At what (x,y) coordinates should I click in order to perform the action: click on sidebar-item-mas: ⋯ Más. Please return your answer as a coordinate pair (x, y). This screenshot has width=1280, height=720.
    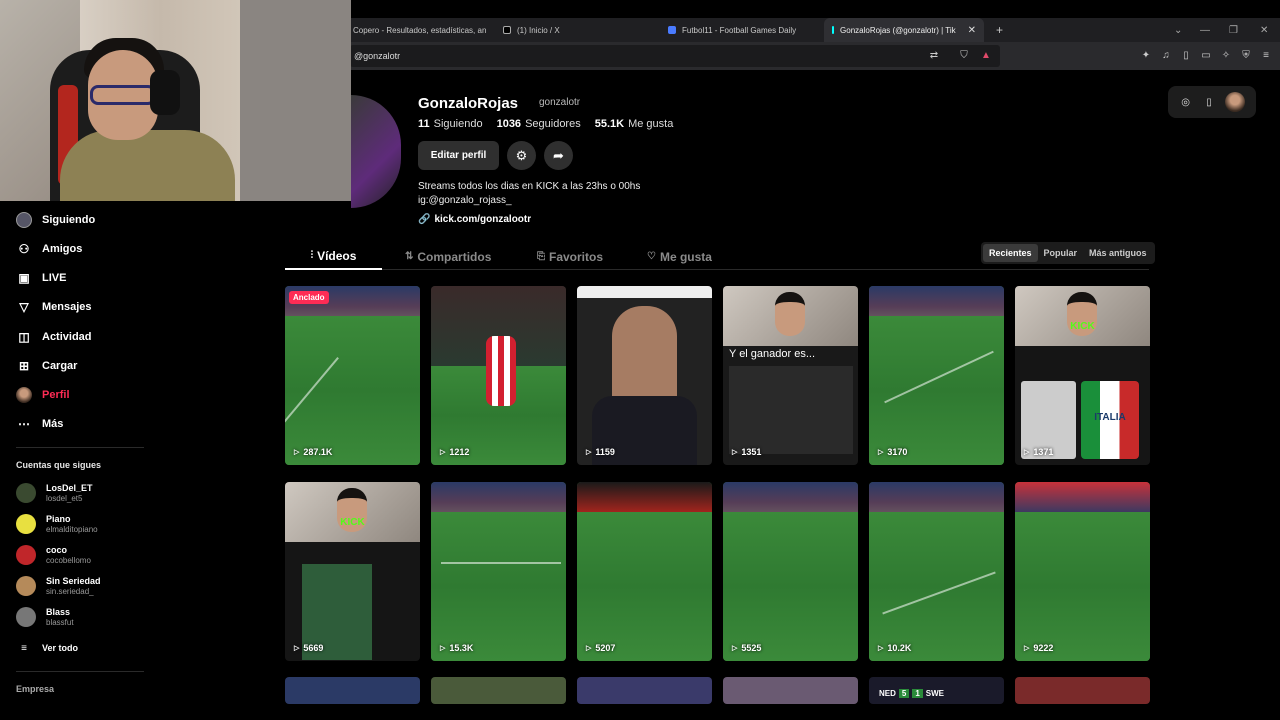
    Looking at the image, I should click on (39, 424).